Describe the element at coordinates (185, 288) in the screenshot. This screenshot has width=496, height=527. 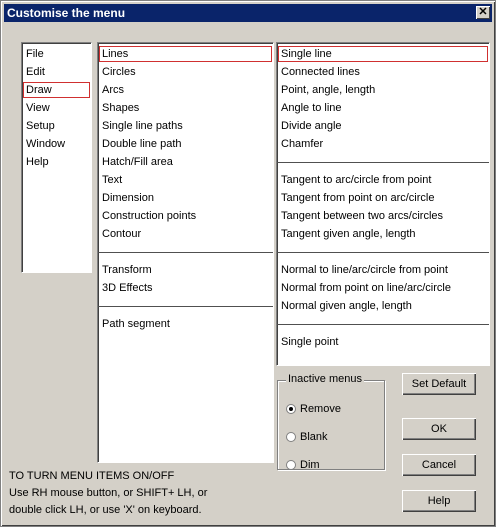
I see `draw-item-3d-effects: 3D Effects` at that location.